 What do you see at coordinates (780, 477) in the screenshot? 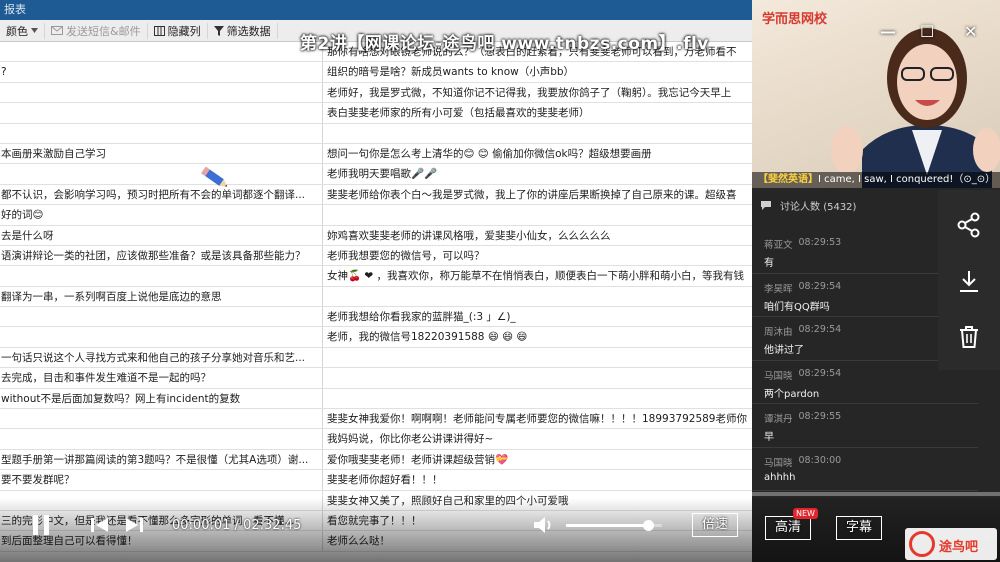
I see `chat-text: ahhhh` at bounding box center [780, 477].